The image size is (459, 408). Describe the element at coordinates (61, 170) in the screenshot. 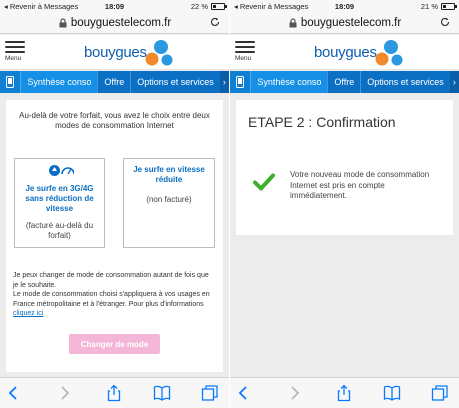

I see `speed-gauge-icon` at that location.